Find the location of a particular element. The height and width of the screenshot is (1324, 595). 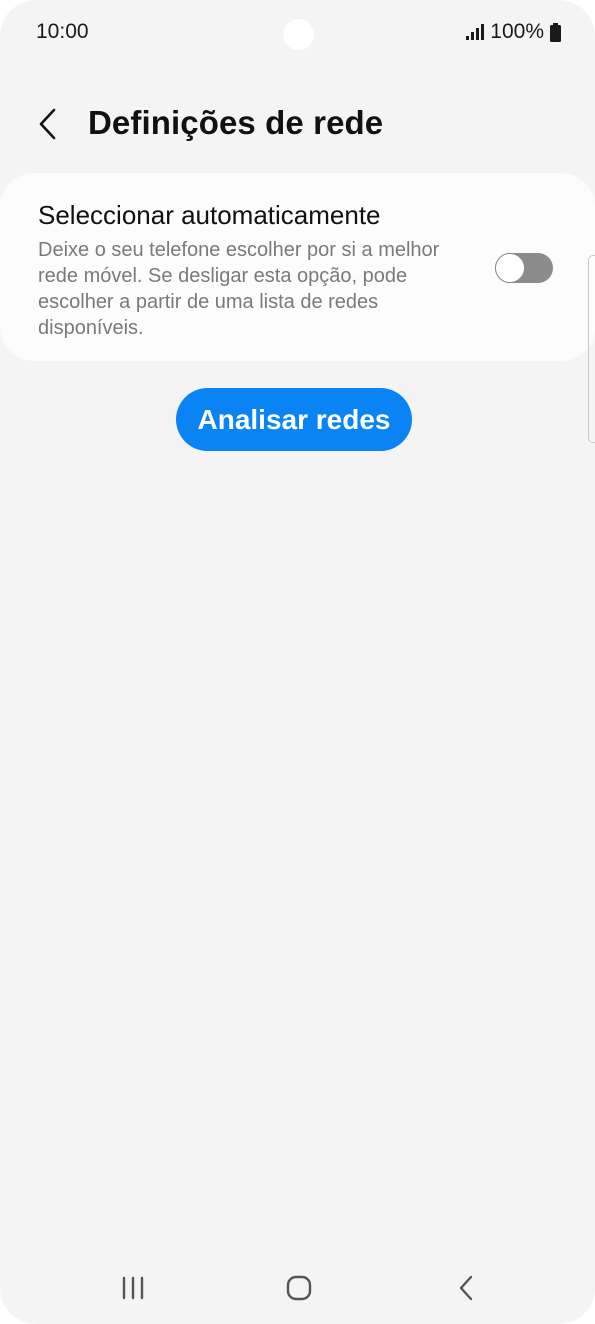

analyze-networks-button: Analisar redes is located at coordinates (294, 419).